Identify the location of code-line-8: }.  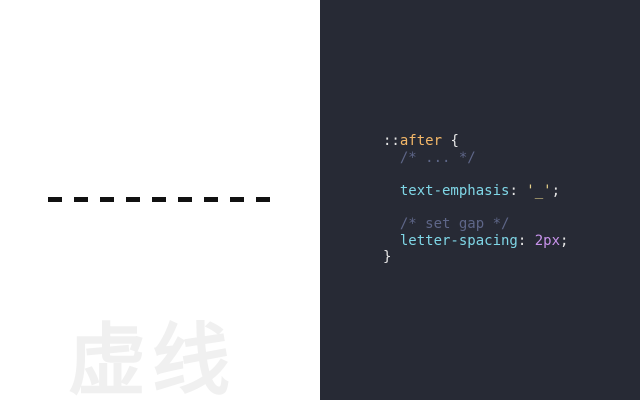
(475, 257).